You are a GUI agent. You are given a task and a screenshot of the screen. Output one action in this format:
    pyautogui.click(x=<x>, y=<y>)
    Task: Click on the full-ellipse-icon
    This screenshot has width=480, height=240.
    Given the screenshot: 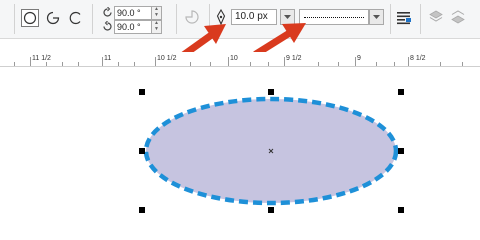 What is the action you would take?
    pyautogui.click(x=30, y=18)
    